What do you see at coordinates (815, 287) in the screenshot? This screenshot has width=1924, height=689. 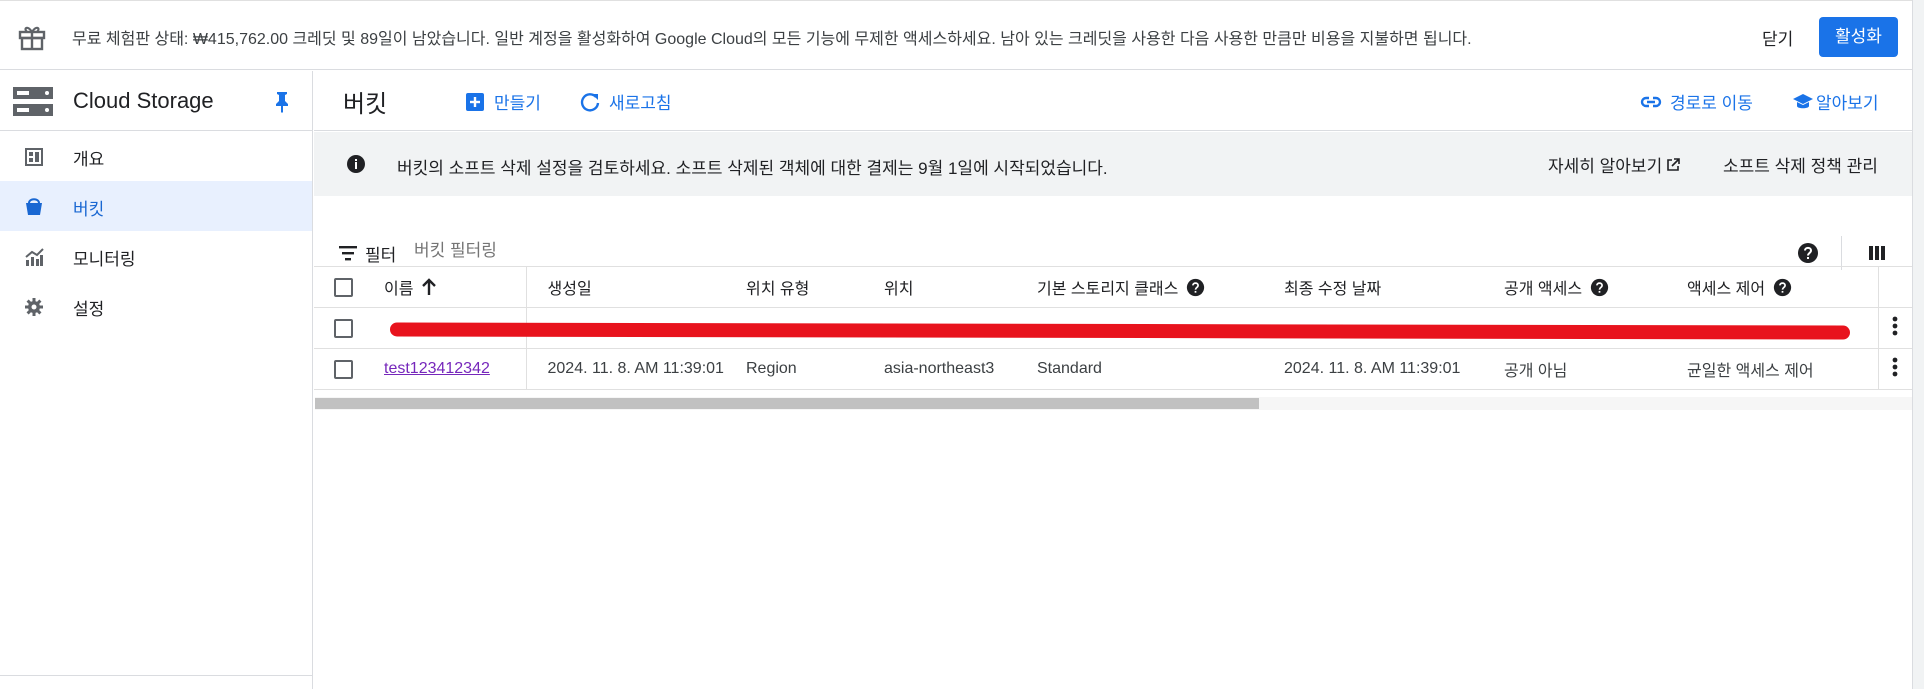 I see `header-location-type: 위치 유형` at bounding box center [815, 287].